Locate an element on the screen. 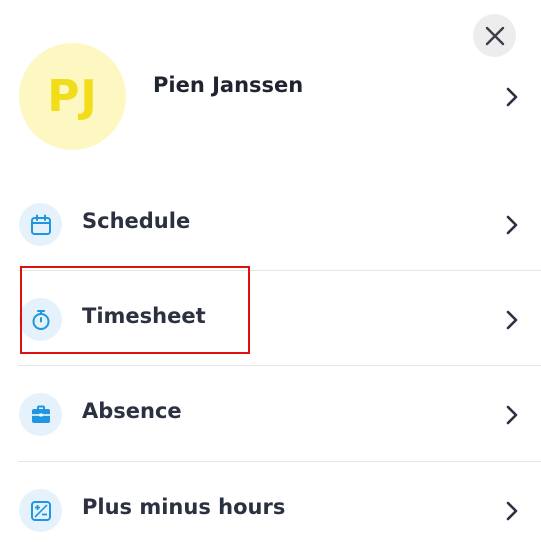 The image size is (541, 551). avatar-initials: PJ is located at coordinates (72, 96).